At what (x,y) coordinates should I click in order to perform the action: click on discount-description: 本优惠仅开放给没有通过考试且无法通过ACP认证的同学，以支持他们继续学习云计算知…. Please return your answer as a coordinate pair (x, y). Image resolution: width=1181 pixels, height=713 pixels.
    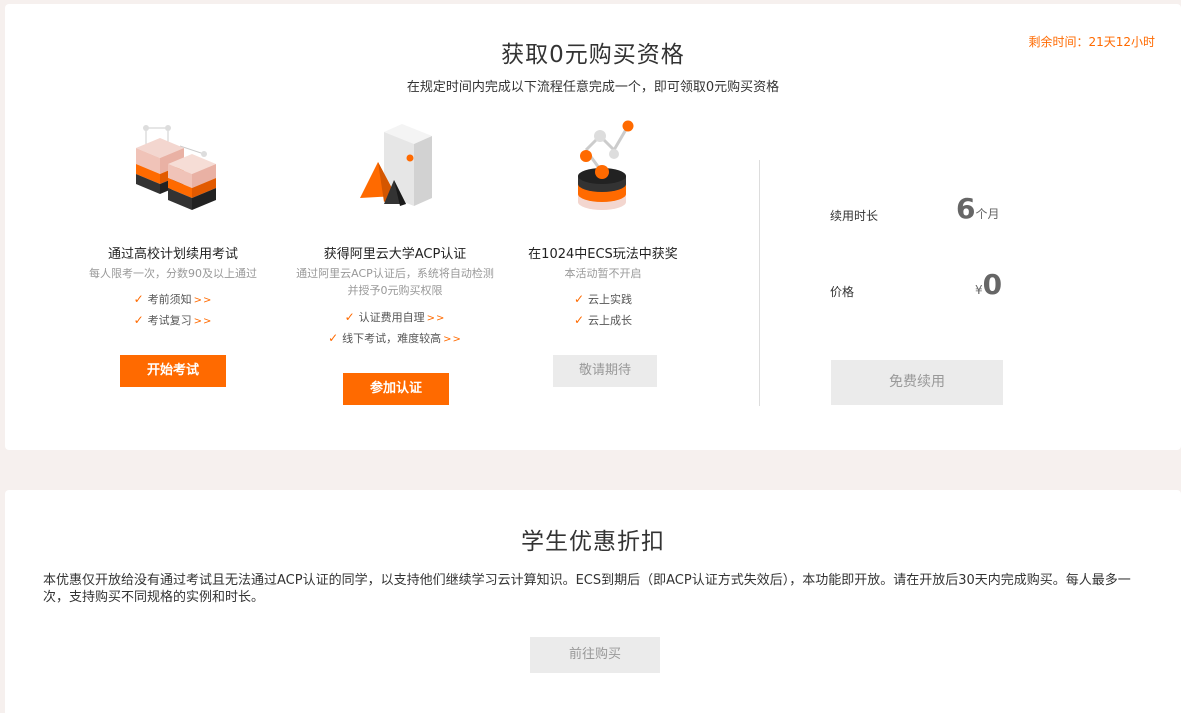
    Looking at the image, I should click on (587, 589).